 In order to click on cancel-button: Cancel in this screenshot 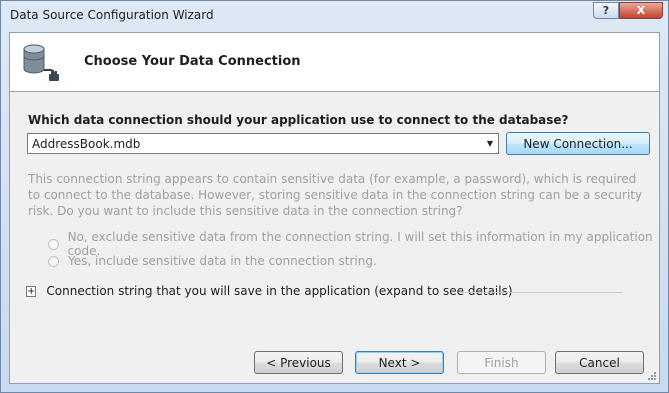, I will do `click(599, 362)`.